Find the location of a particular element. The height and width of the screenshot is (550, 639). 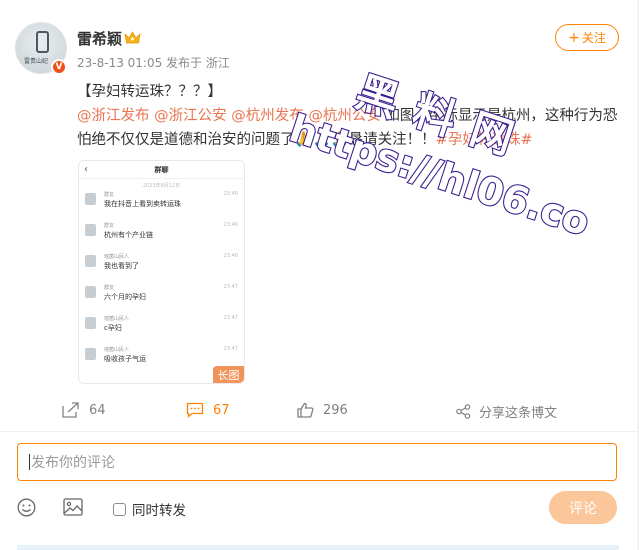

chat-text: 杭州有个产业链 is located at coordinates (128, 235).